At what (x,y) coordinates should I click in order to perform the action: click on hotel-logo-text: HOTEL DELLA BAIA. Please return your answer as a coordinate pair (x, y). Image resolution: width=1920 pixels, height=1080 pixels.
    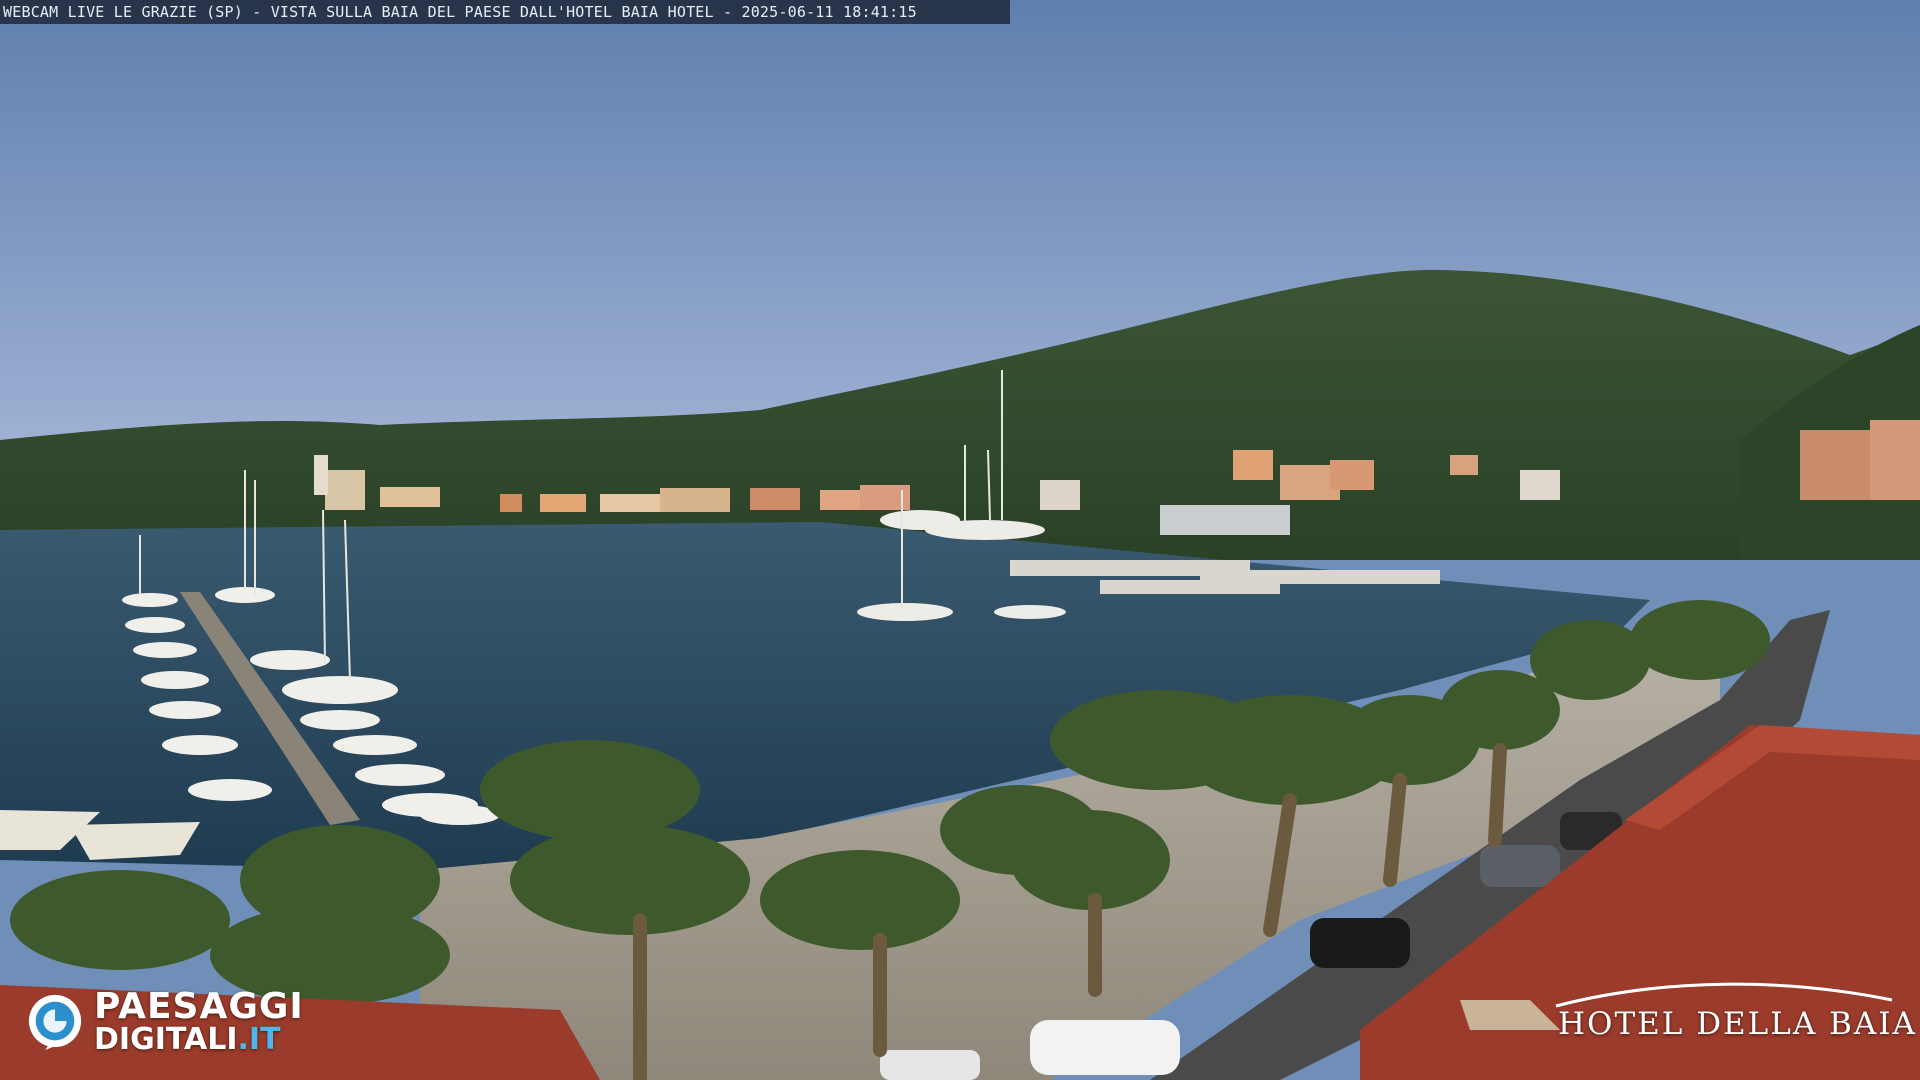
    Looking at the image, I should click on (1737, 1024).